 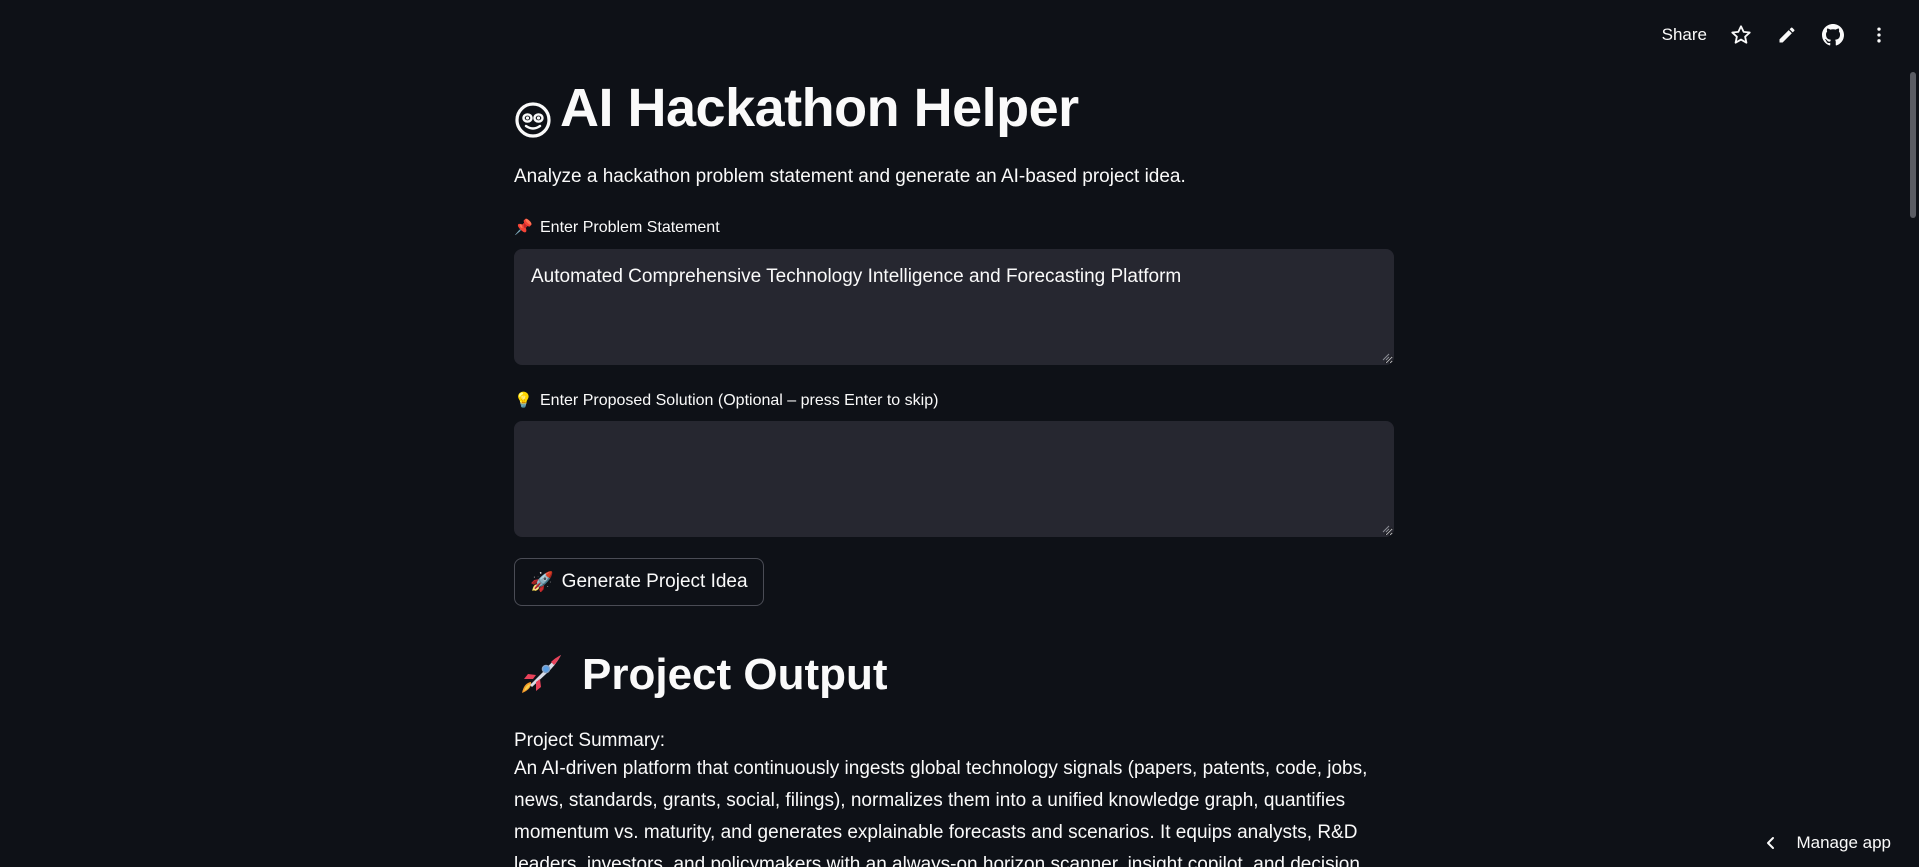 I want to click on page-title-text: AI Hackathon Helper, so click(x=819, y=108).